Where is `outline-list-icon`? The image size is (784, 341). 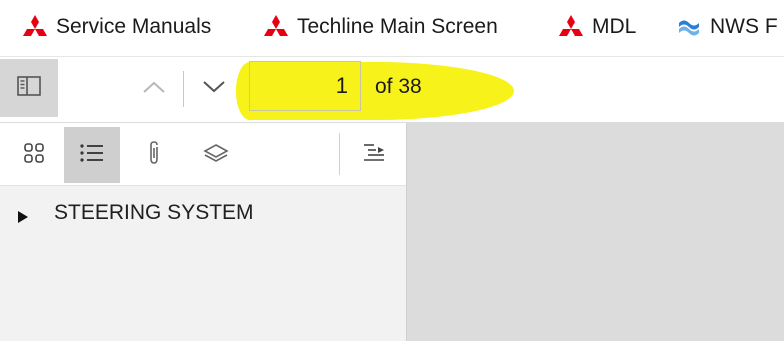 outline-list-icon is located at coordinates (92, 155).